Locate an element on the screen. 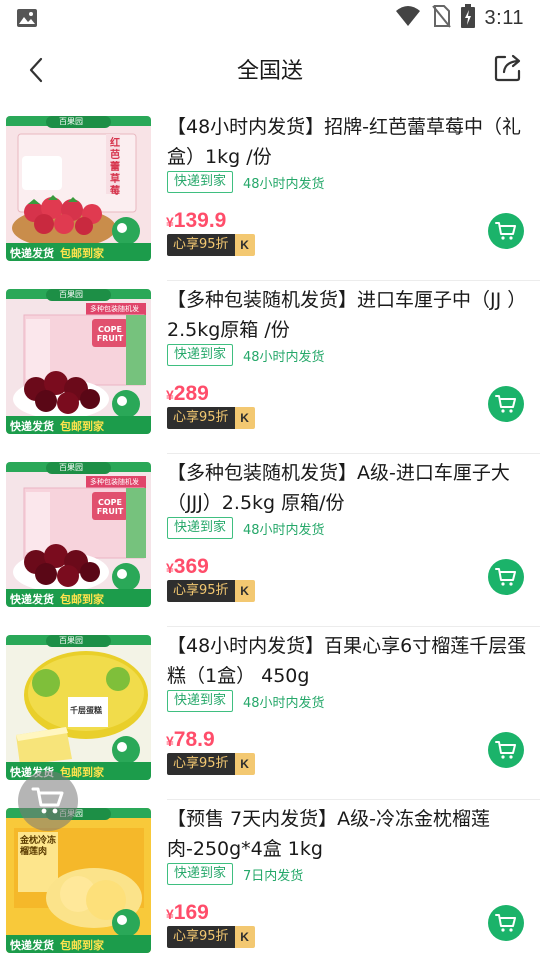 This screenshot has width=540, height=960. floating-cart-button is located at coordinates (48, 801).